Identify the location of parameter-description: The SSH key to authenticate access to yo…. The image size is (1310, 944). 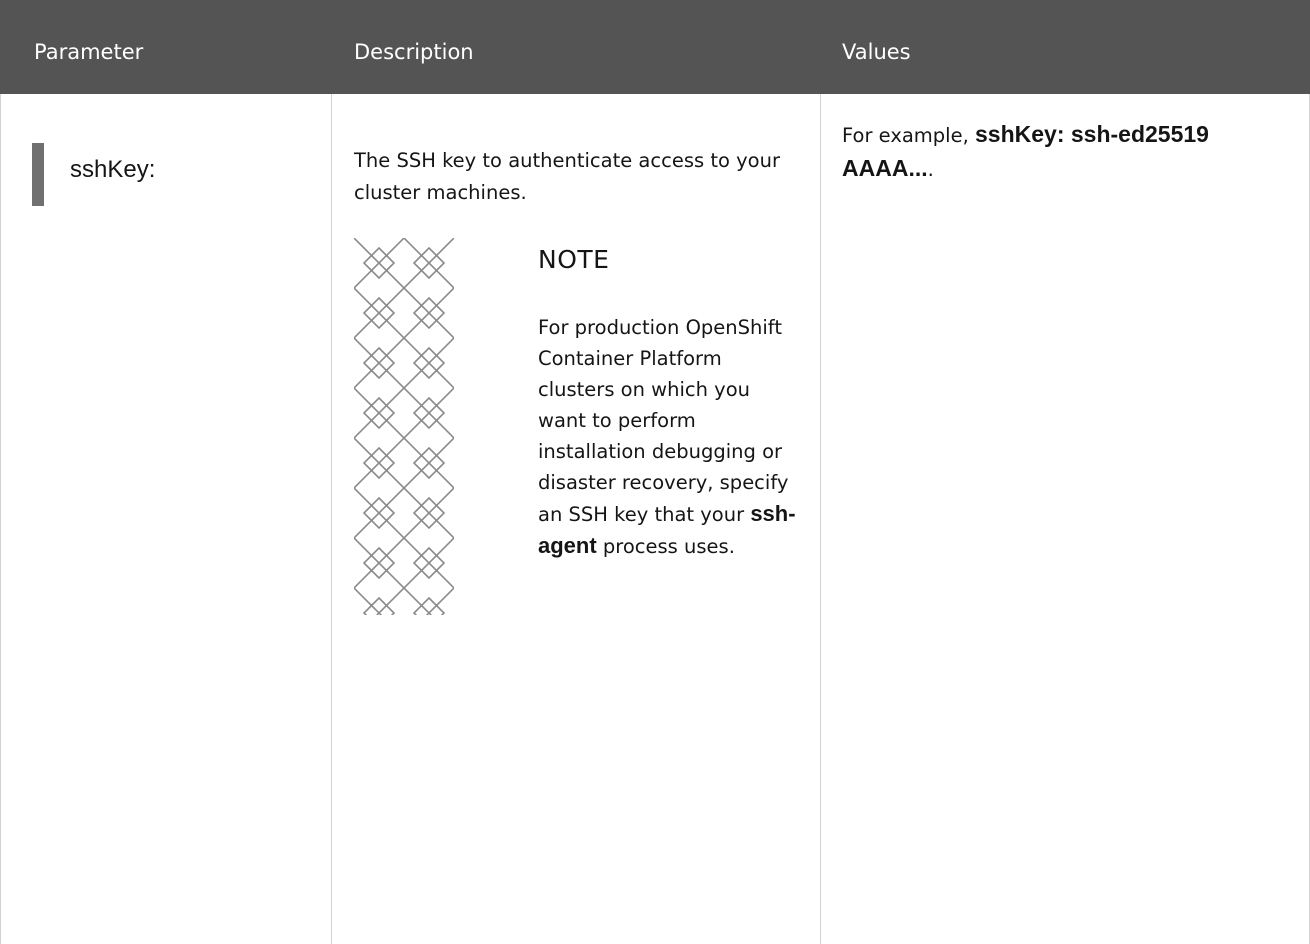
(567, 176).